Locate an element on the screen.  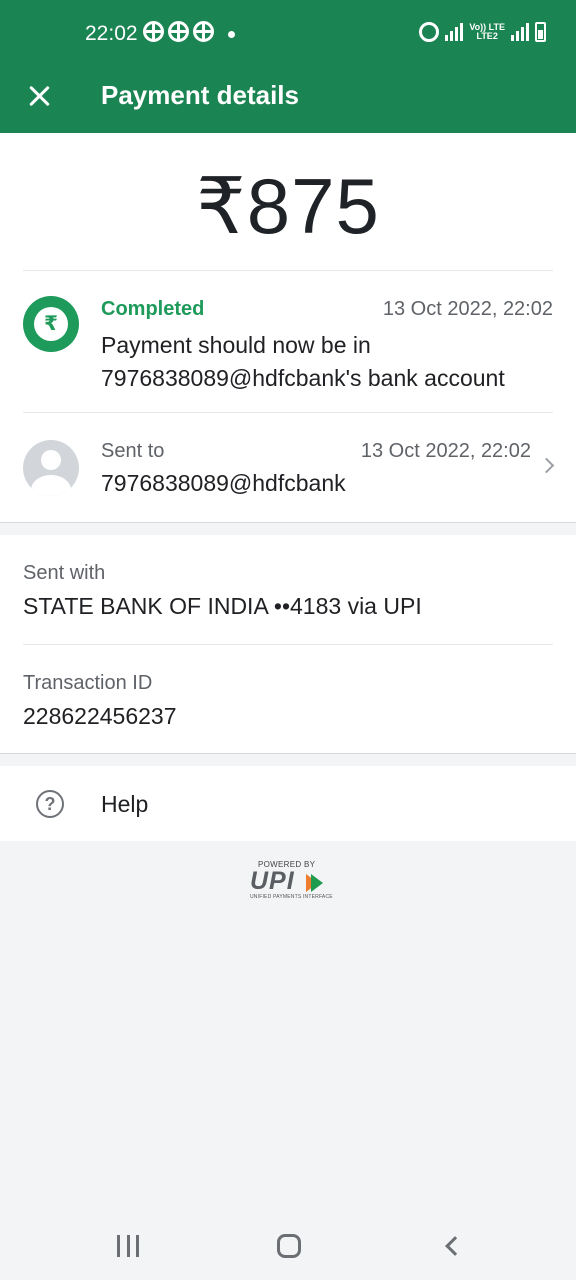
rupee-status-icon: ₹ is located at coordinates (51, 324).